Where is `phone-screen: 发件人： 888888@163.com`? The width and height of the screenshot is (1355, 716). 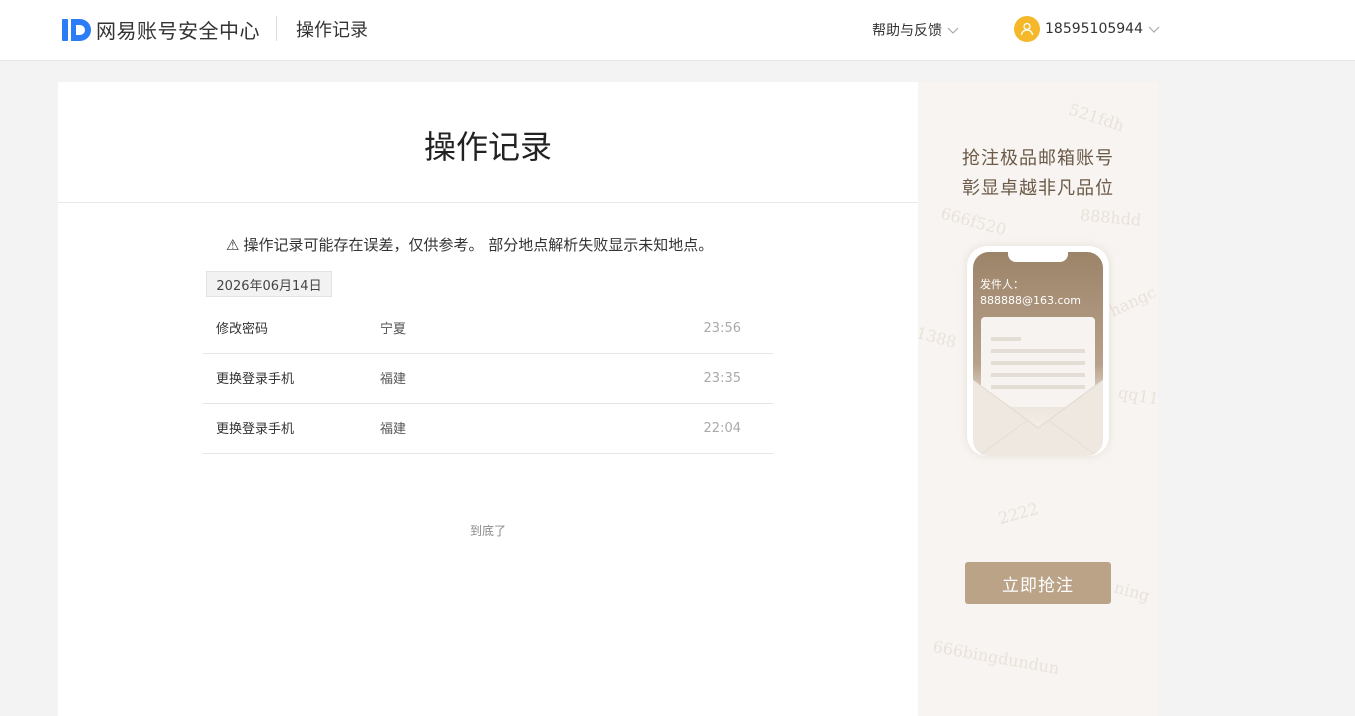
phone-screen: 发件人： 888888@163.com is located at coordinates (1038, 354).